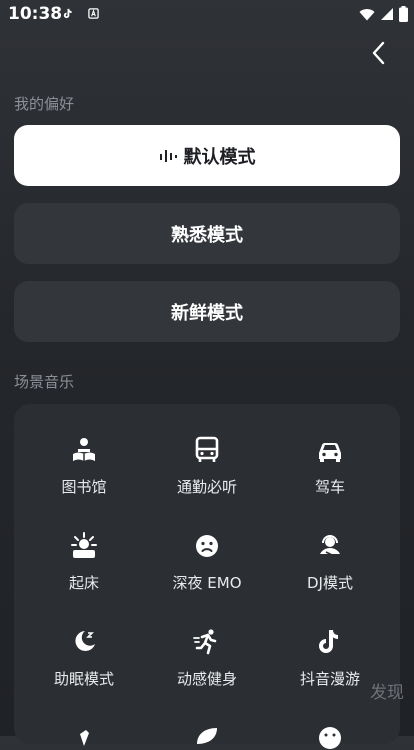  I want to click on scene-fitness: 动感健身, so click(207, 658).